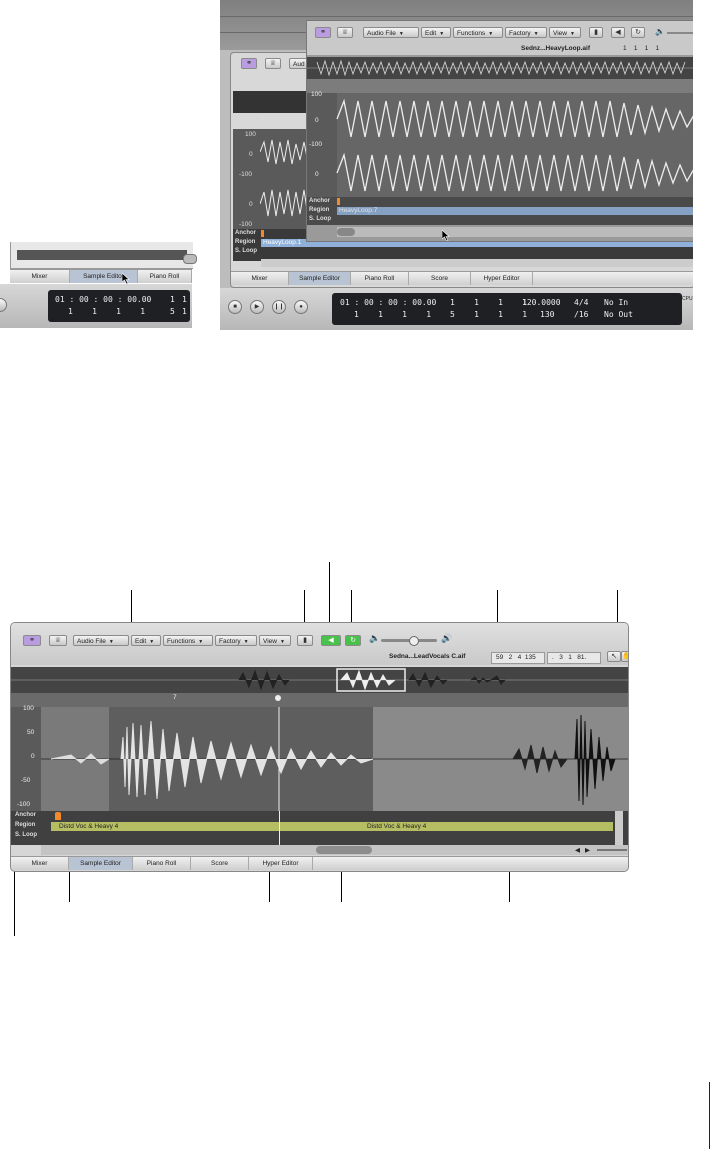 This screenshot has width=713, height=1149. I want to click on fig-b-back-anchor-marker, so click(262, 233).